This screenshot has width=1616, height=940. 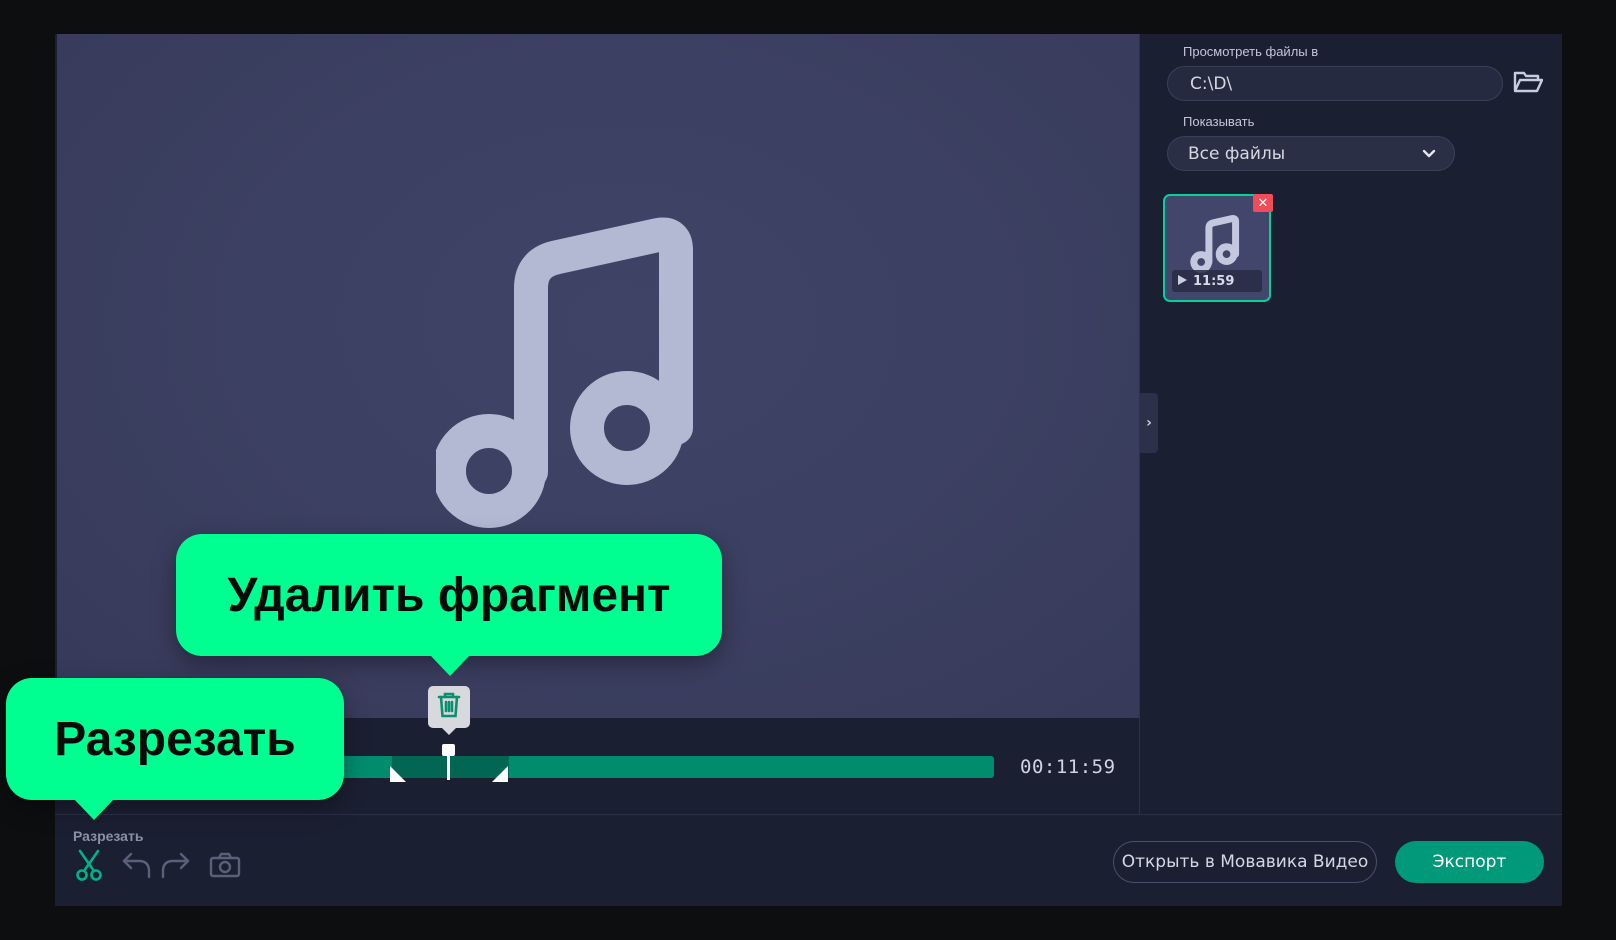 What do you see at coordinates (500, 774) in the screenshot?
I see `fragment-end-marker` at bounding box center [500, 774].